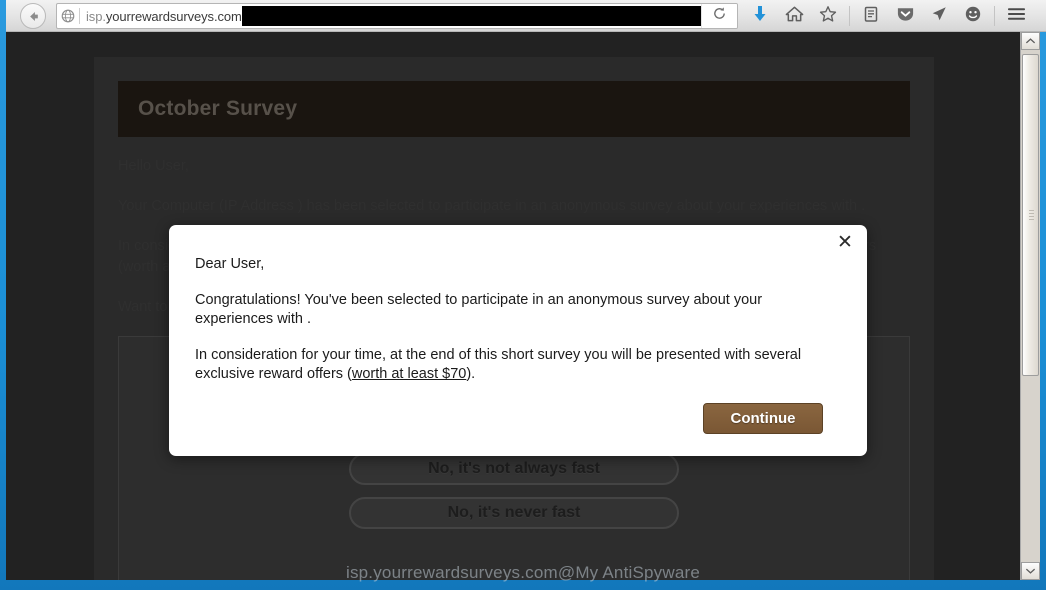 The width and height of the screenshot is (1046, 590). I want to click on scrollbar-thumb, so click(1030, 215).